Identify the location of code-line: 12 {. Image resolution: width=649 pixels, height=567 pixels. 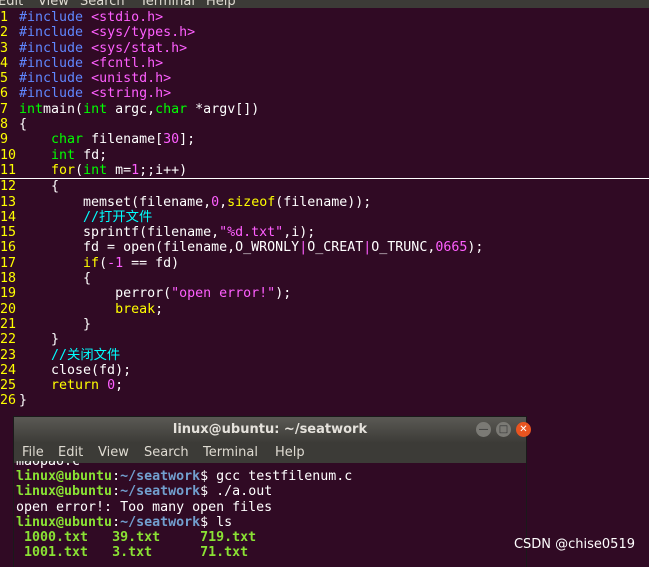
(324, 186).